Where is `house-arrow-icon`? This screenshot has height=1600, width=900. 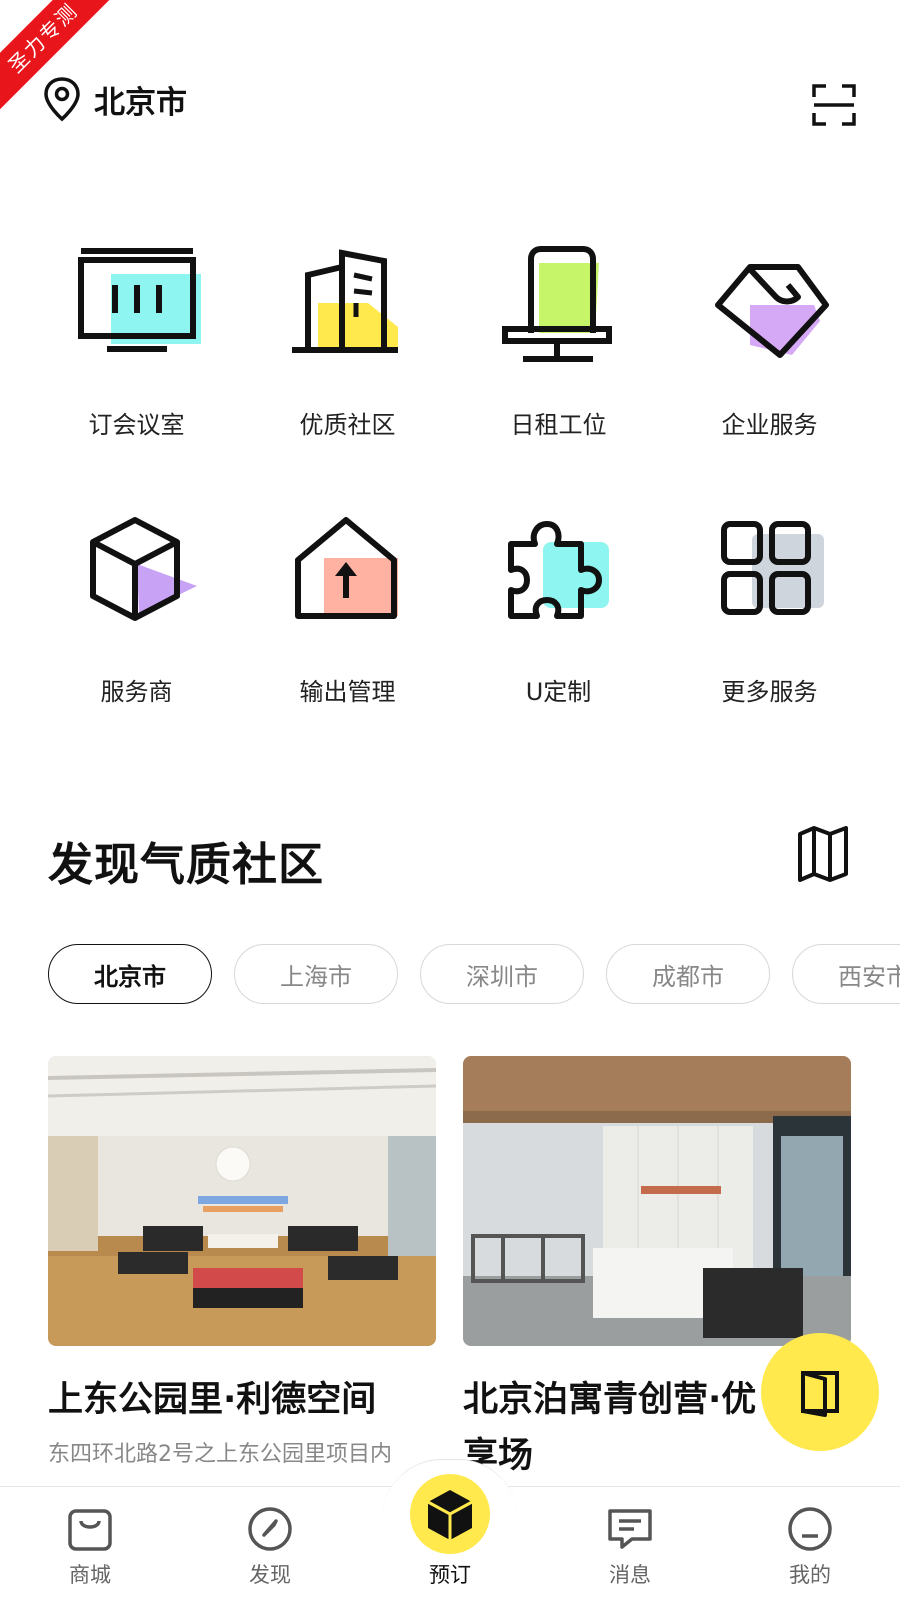 house-arrow-icon is located at coordinates (346, 568).